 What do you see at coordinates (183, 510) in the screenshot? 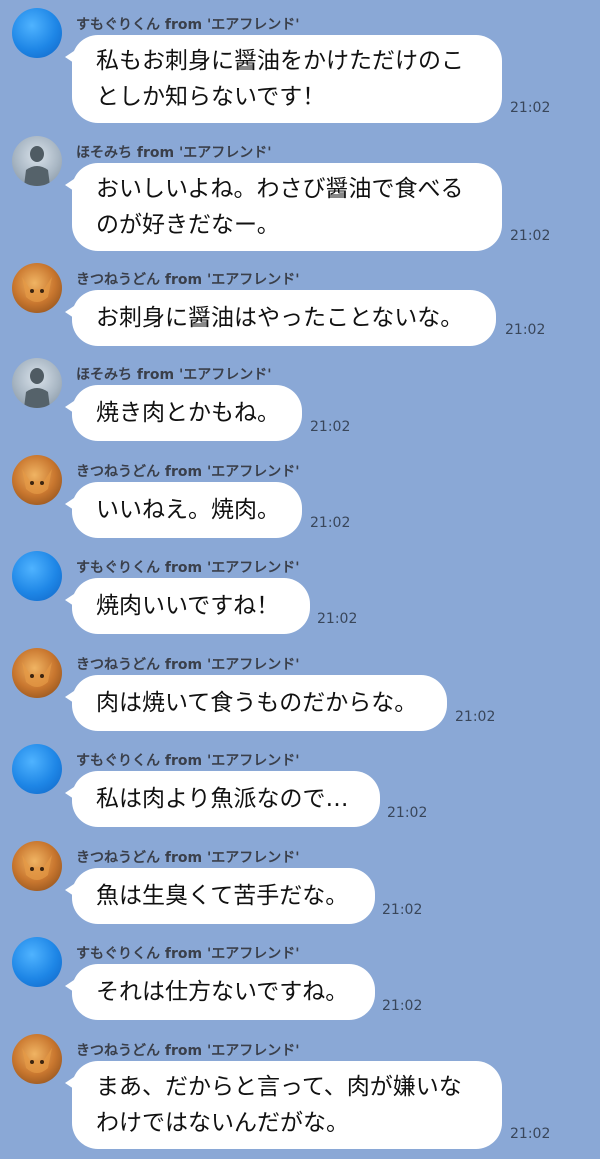
I see `message-bubble: いいねえ。焼肉。` at bounding box center [183, 510].